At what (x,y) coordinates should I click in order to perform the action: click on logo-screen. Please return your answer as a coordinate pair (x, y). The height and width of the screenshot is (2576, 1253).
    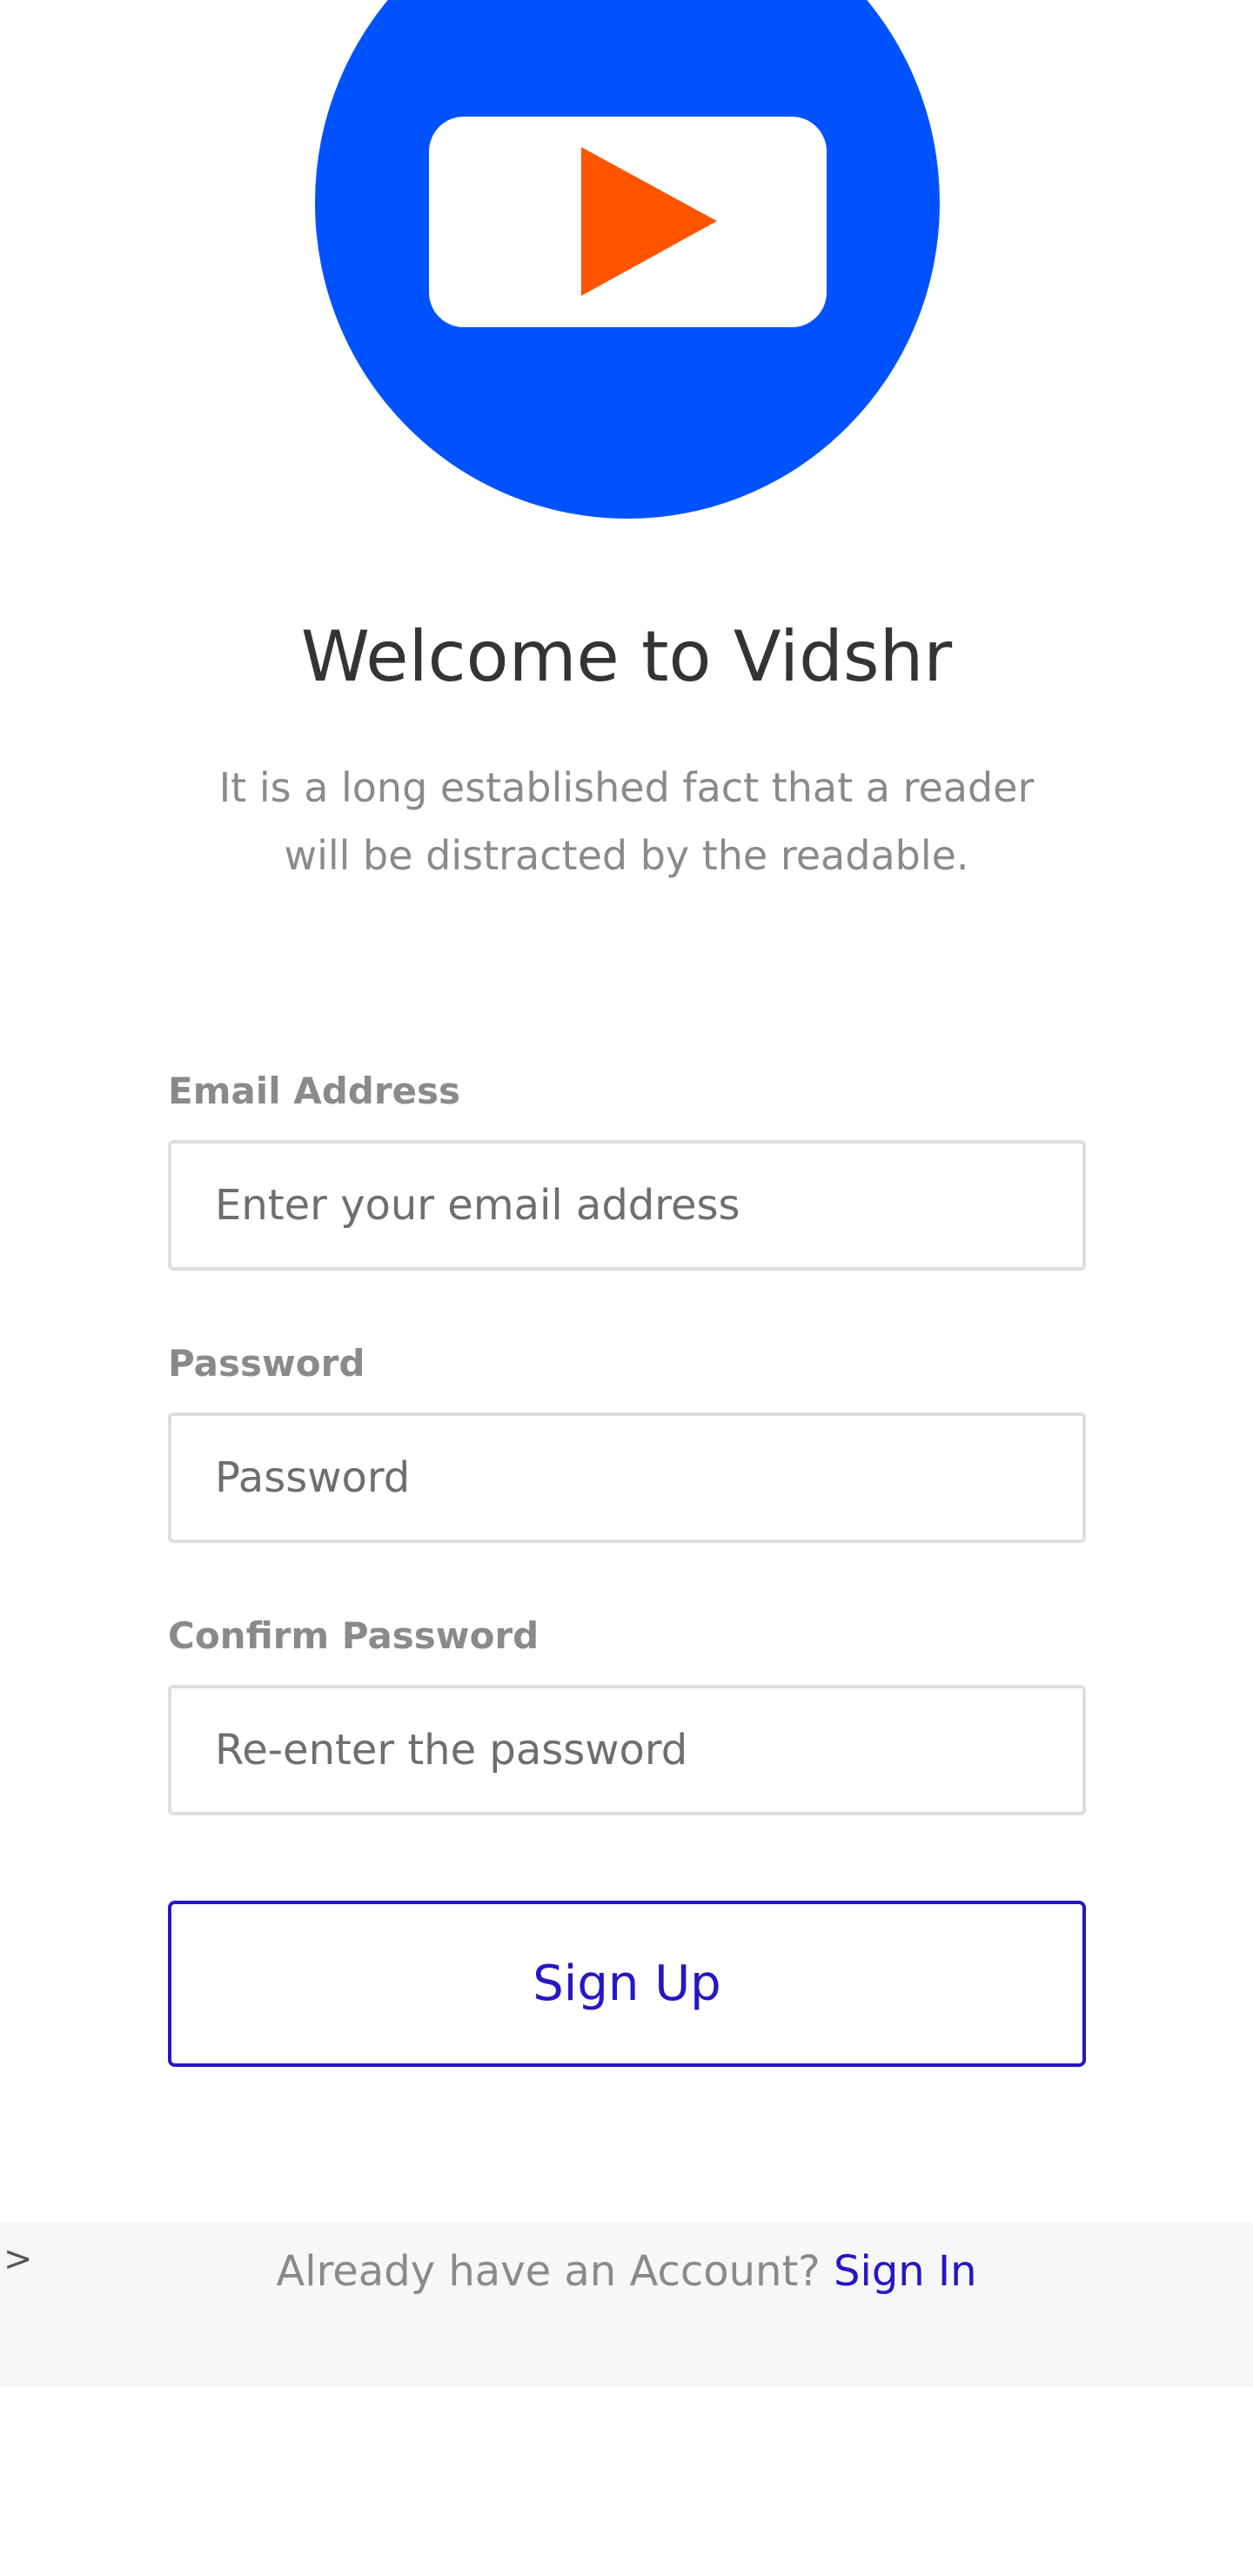
    Looking at the image, I should click on (628, 222).